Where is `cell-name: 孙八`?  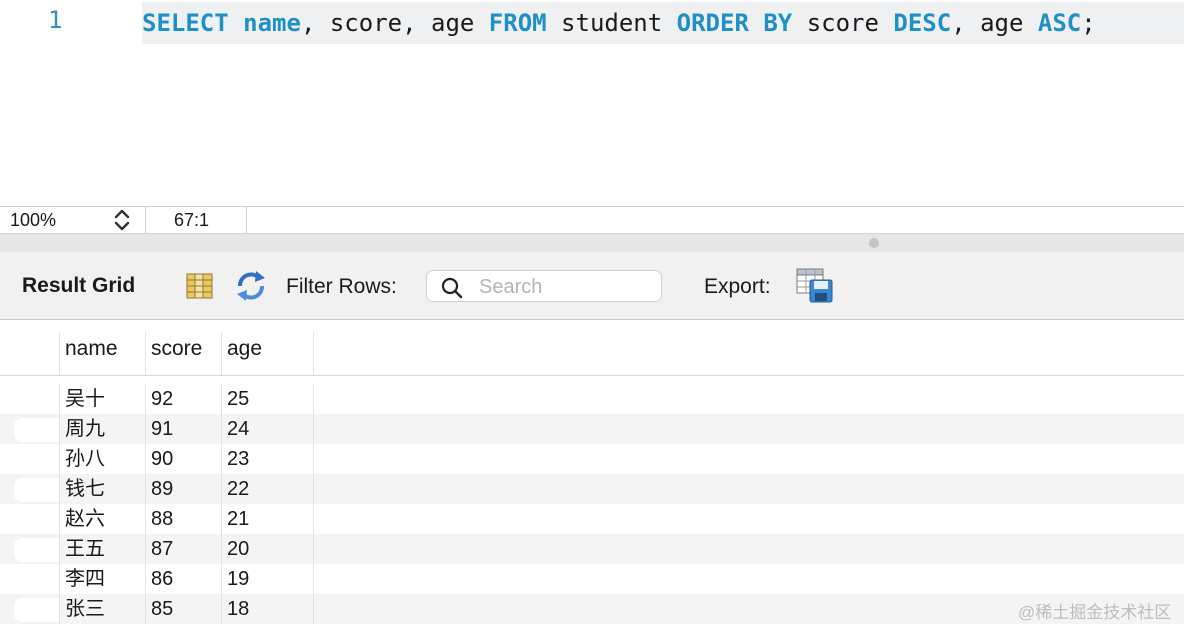
cell-name: 孙八 is located at coordinates (102, 459).